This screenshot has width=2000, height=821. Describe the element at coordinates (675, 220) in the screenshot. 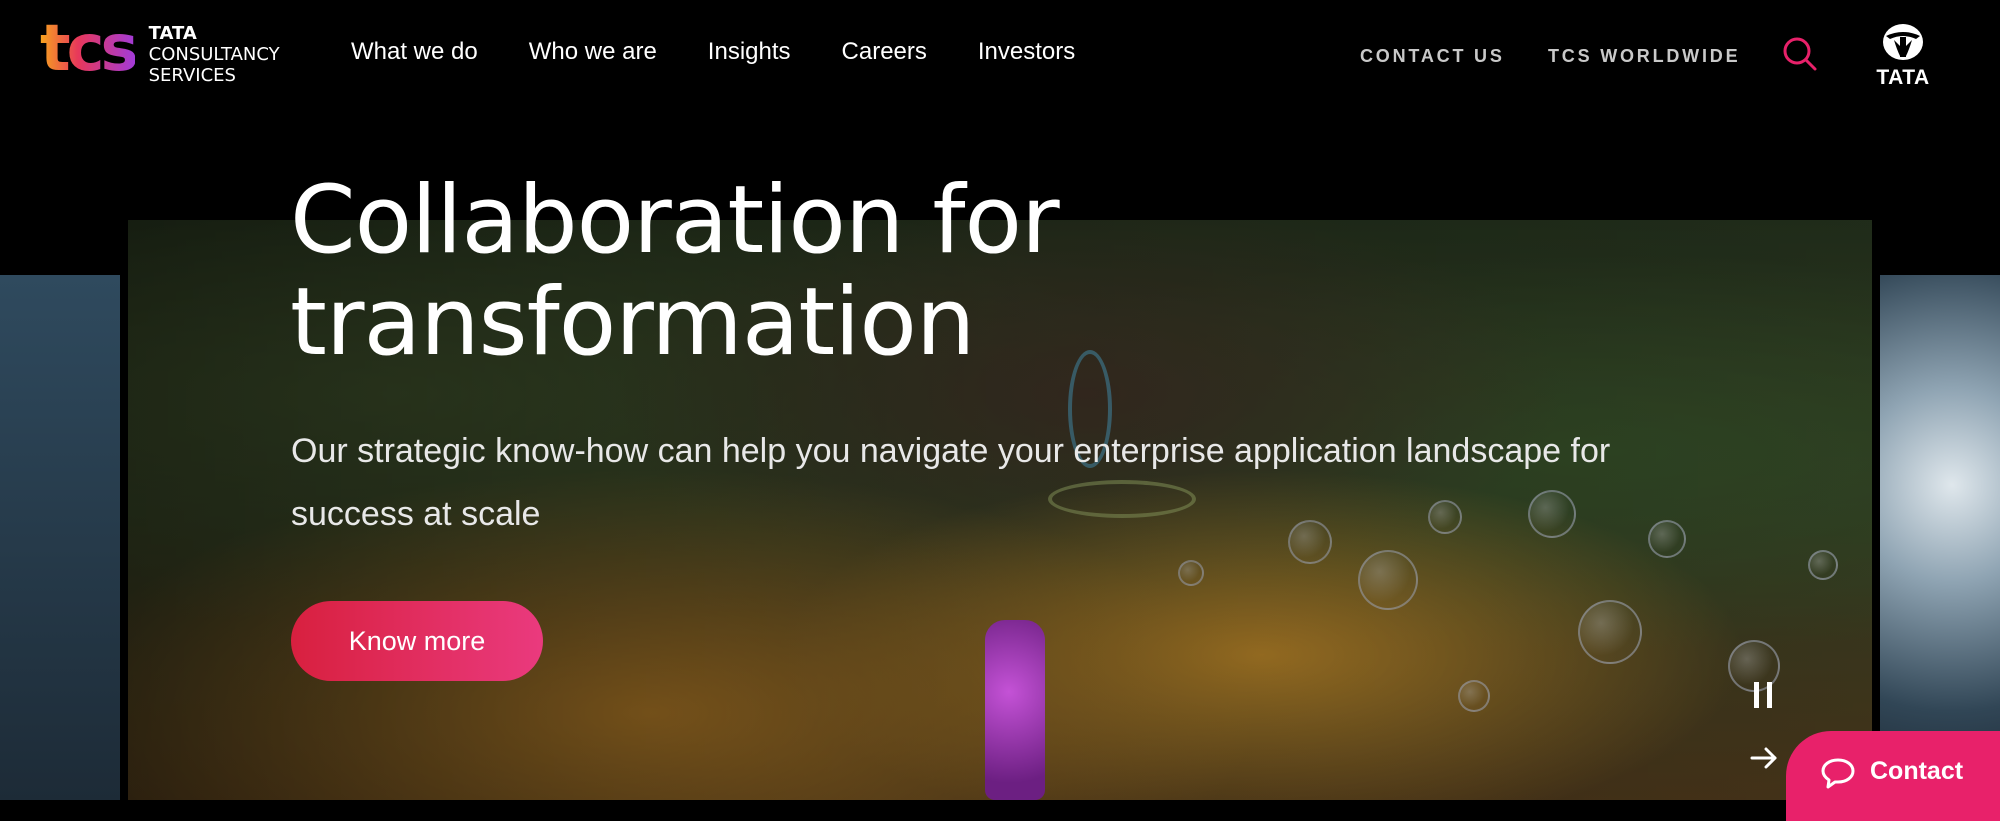

I see `hero-headline-line-1: Collaboration for` at that location.